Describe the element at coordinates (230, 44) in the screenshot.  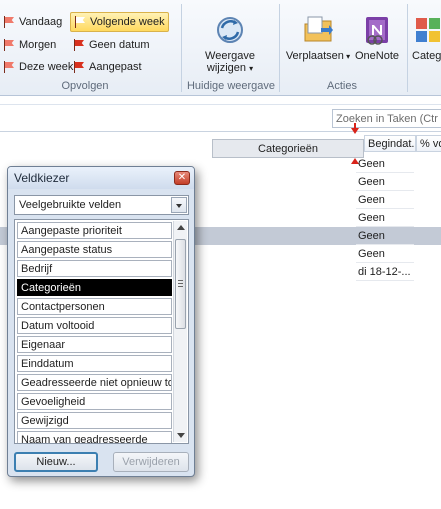
I see `change-view-button: Weergave wijzigen ▾` at that location.